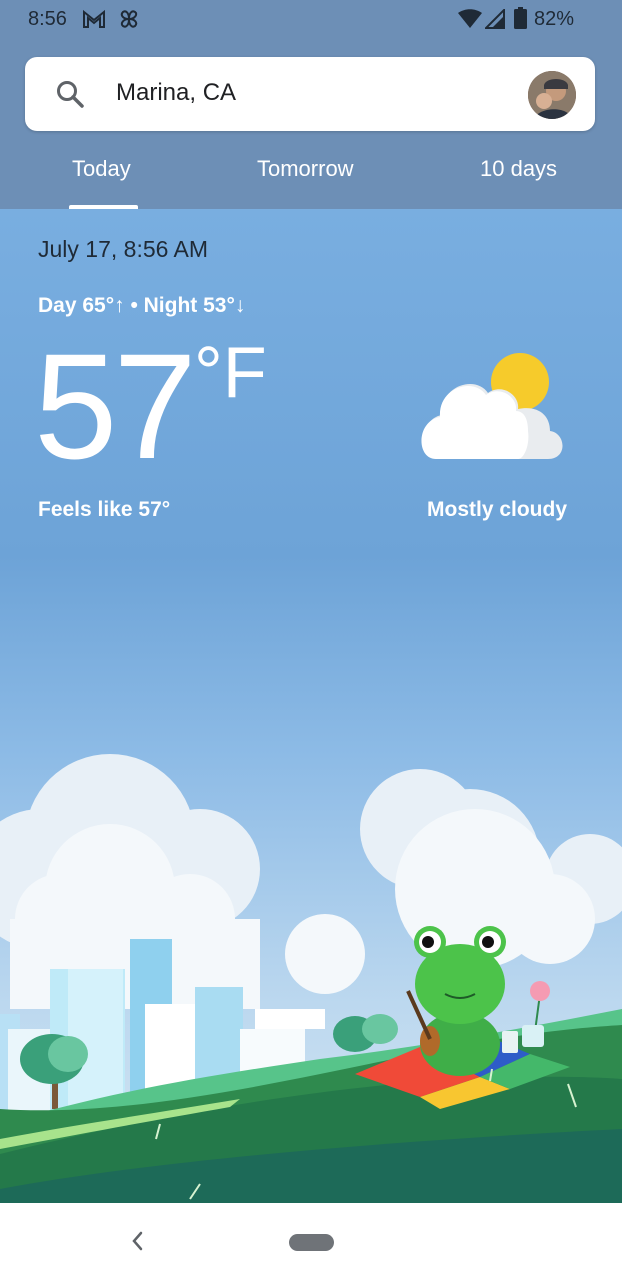  Describe the element at coordinates (94, 18) in the screenshot. I see `gmail-icon` at that location.